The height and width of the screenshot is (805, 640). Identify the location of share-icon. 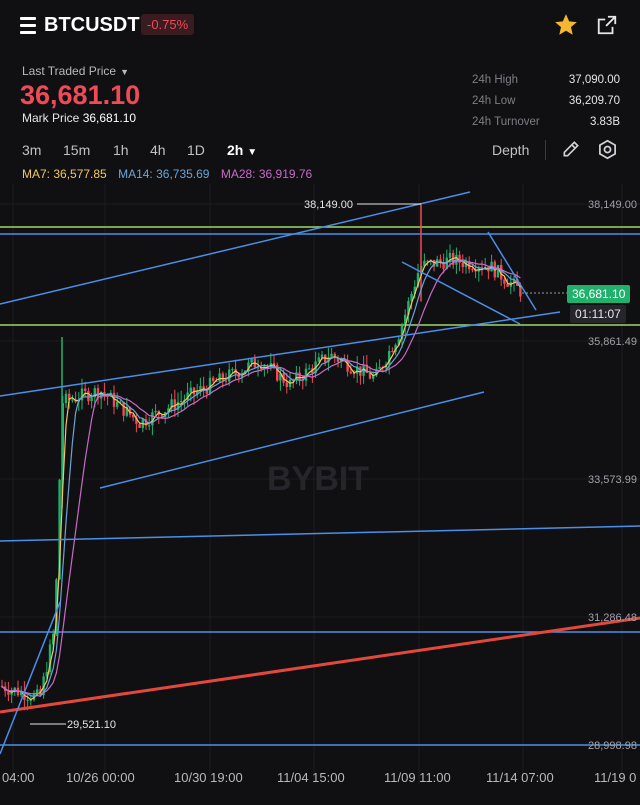
(607, 25).